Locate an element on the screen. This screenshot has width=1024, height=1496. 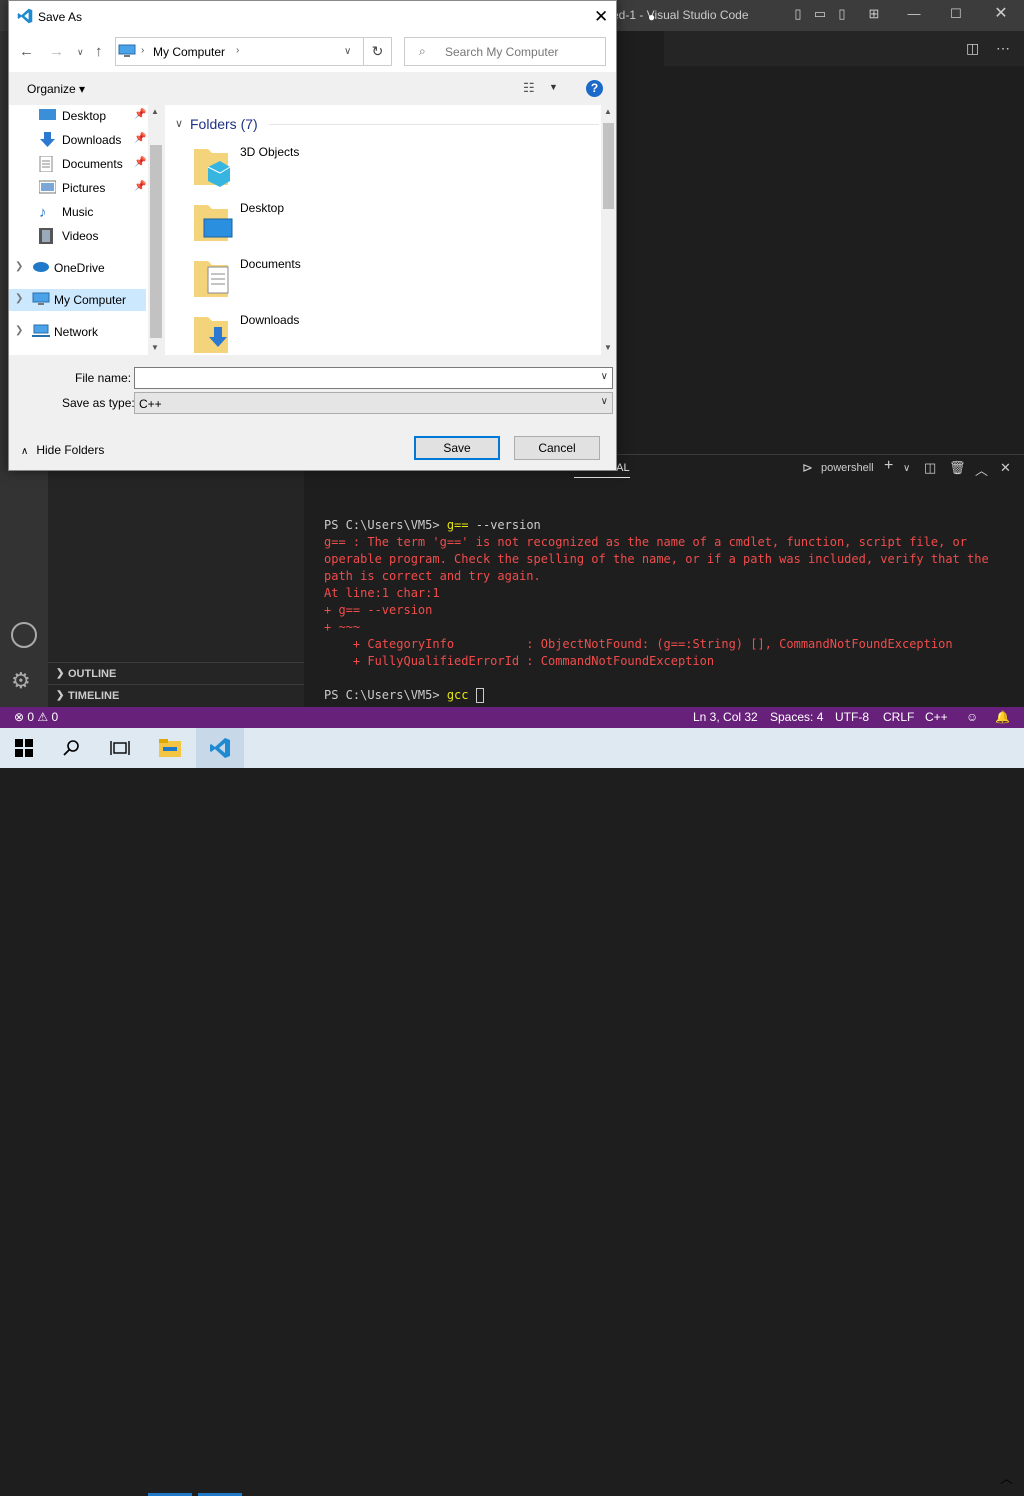
command-bar: Organize ▾ ☷ ▼ is located at coordinates (312, 88).